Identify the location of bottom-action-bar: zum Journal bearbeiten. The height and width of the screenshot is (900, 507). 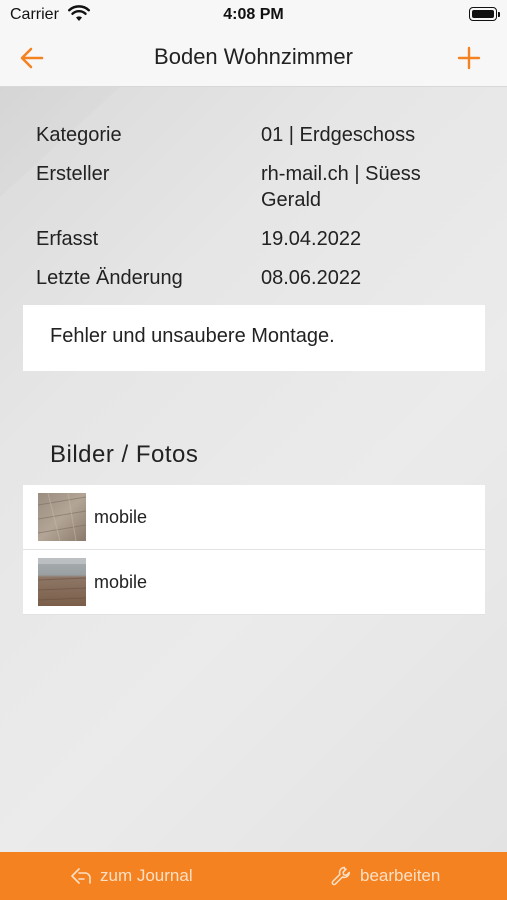
(253, 876).